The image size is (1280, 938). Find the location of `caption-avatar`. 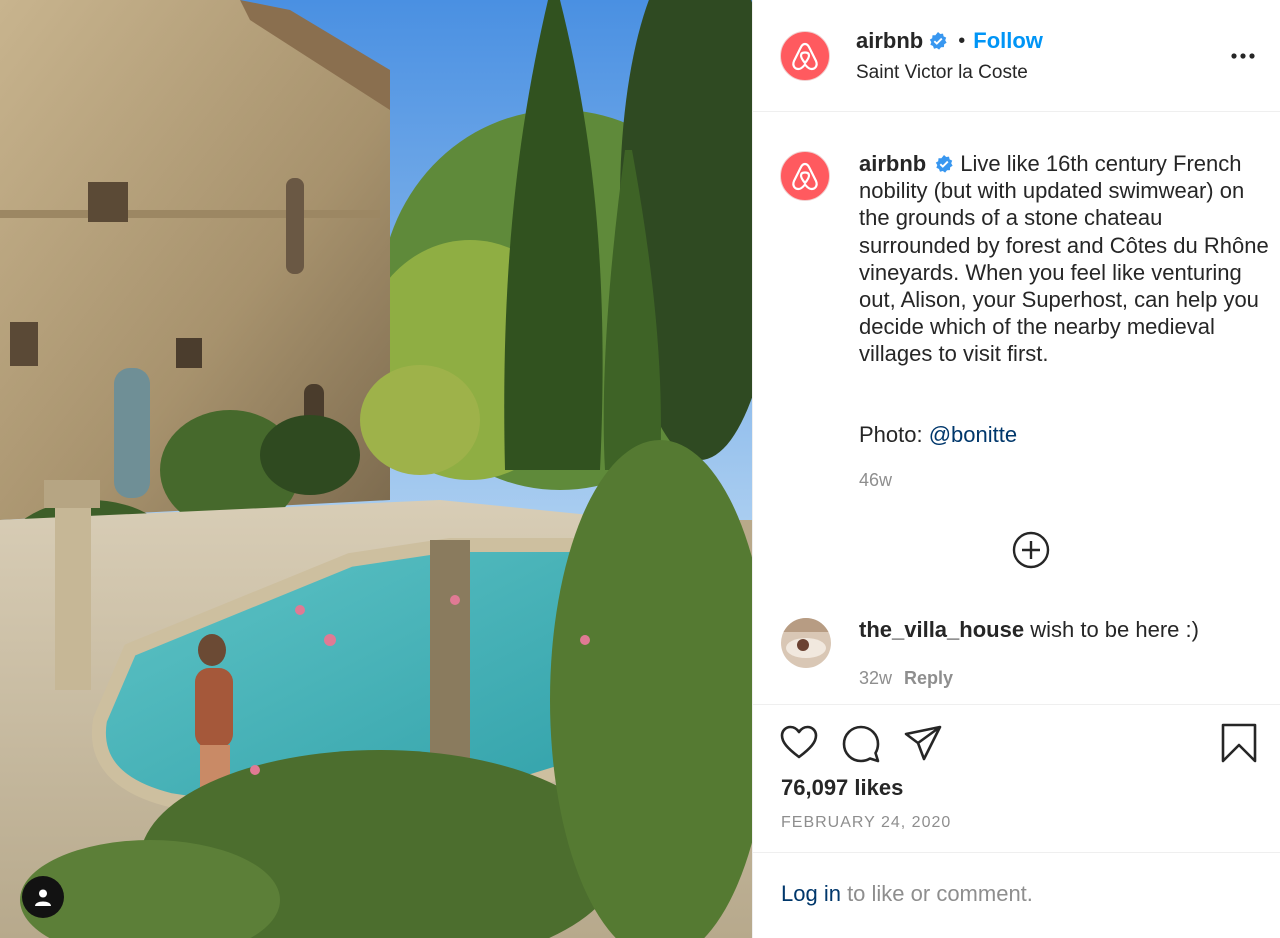

caption-avatar is located at coordinates (805, 176).